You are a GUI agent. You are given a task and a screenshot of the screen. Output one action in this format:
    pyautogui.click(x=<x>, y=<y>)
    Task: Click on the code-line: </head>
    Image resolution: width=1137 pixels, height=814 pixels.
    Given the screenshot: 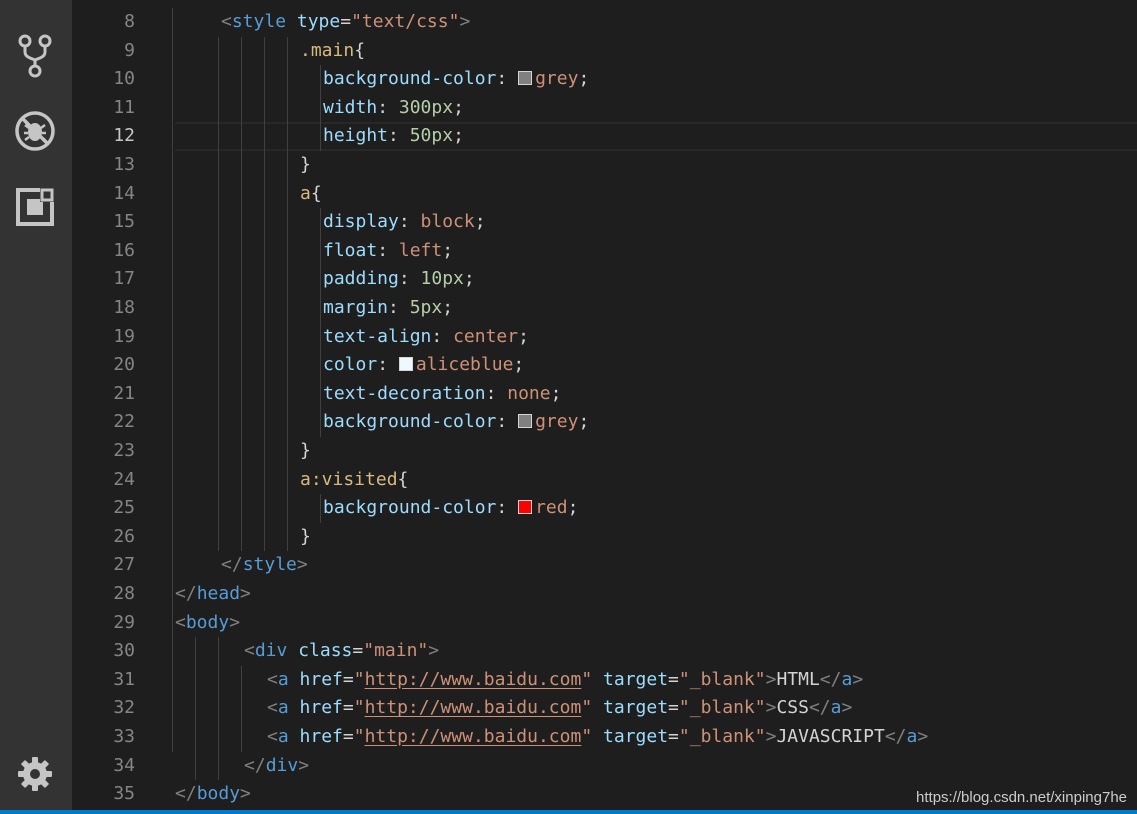 What is the action you would take?
    pyautogui.click(x=656, y=594)
    